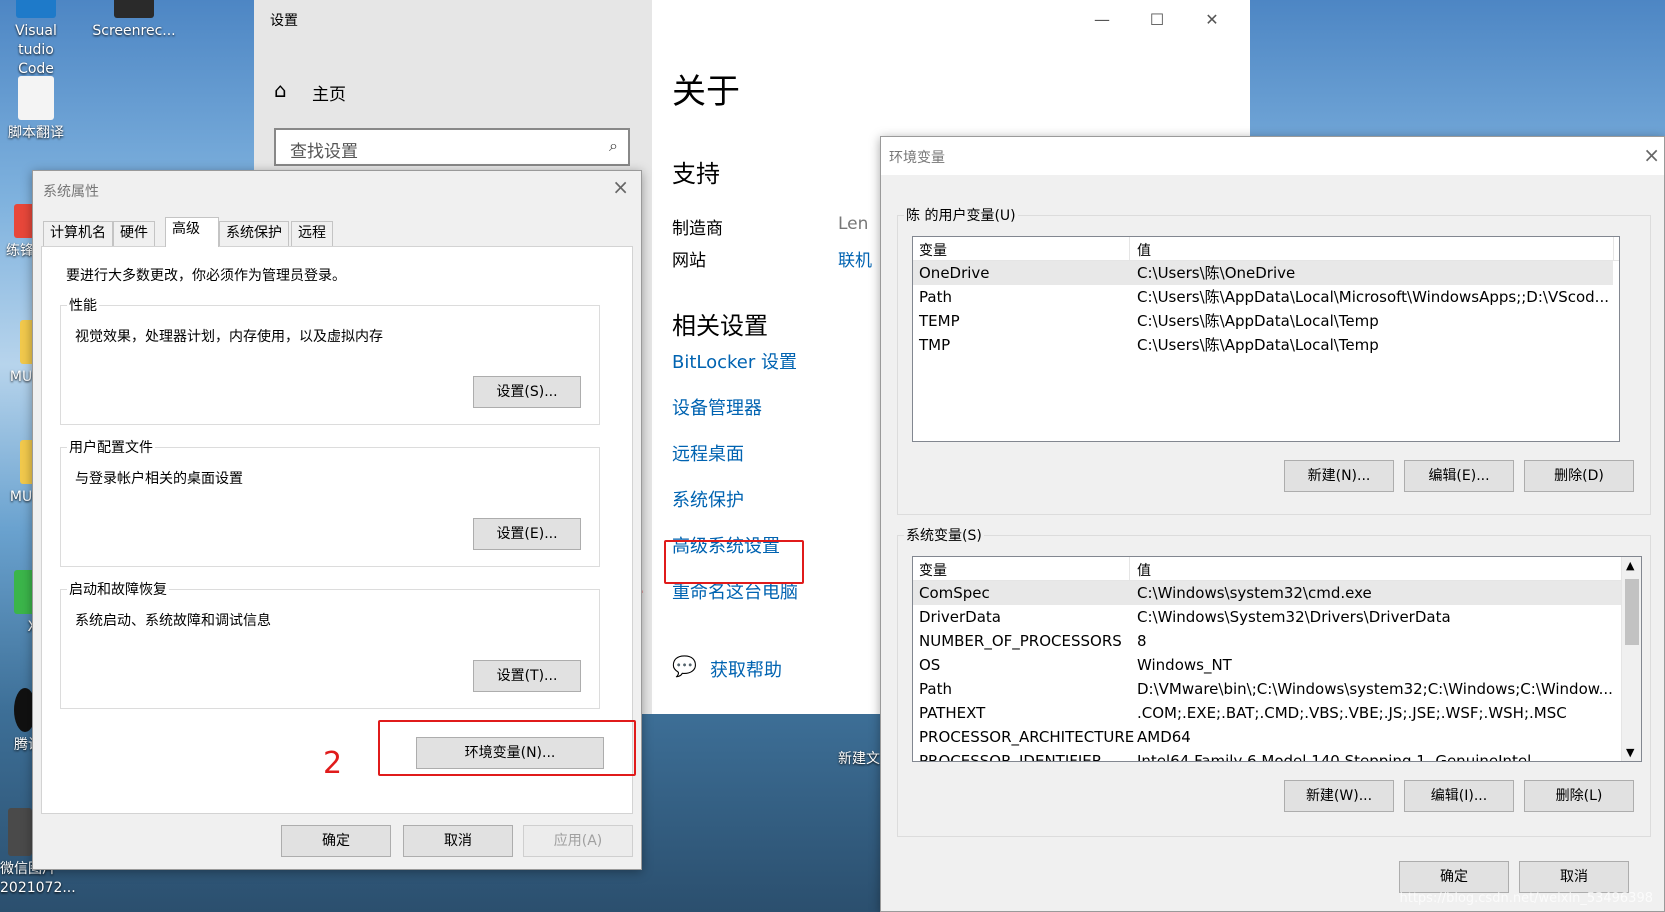 The height and width of the screenshot is (912, 1665). I want to click on user-delete-button: 删除(D), so click(1579, 476).